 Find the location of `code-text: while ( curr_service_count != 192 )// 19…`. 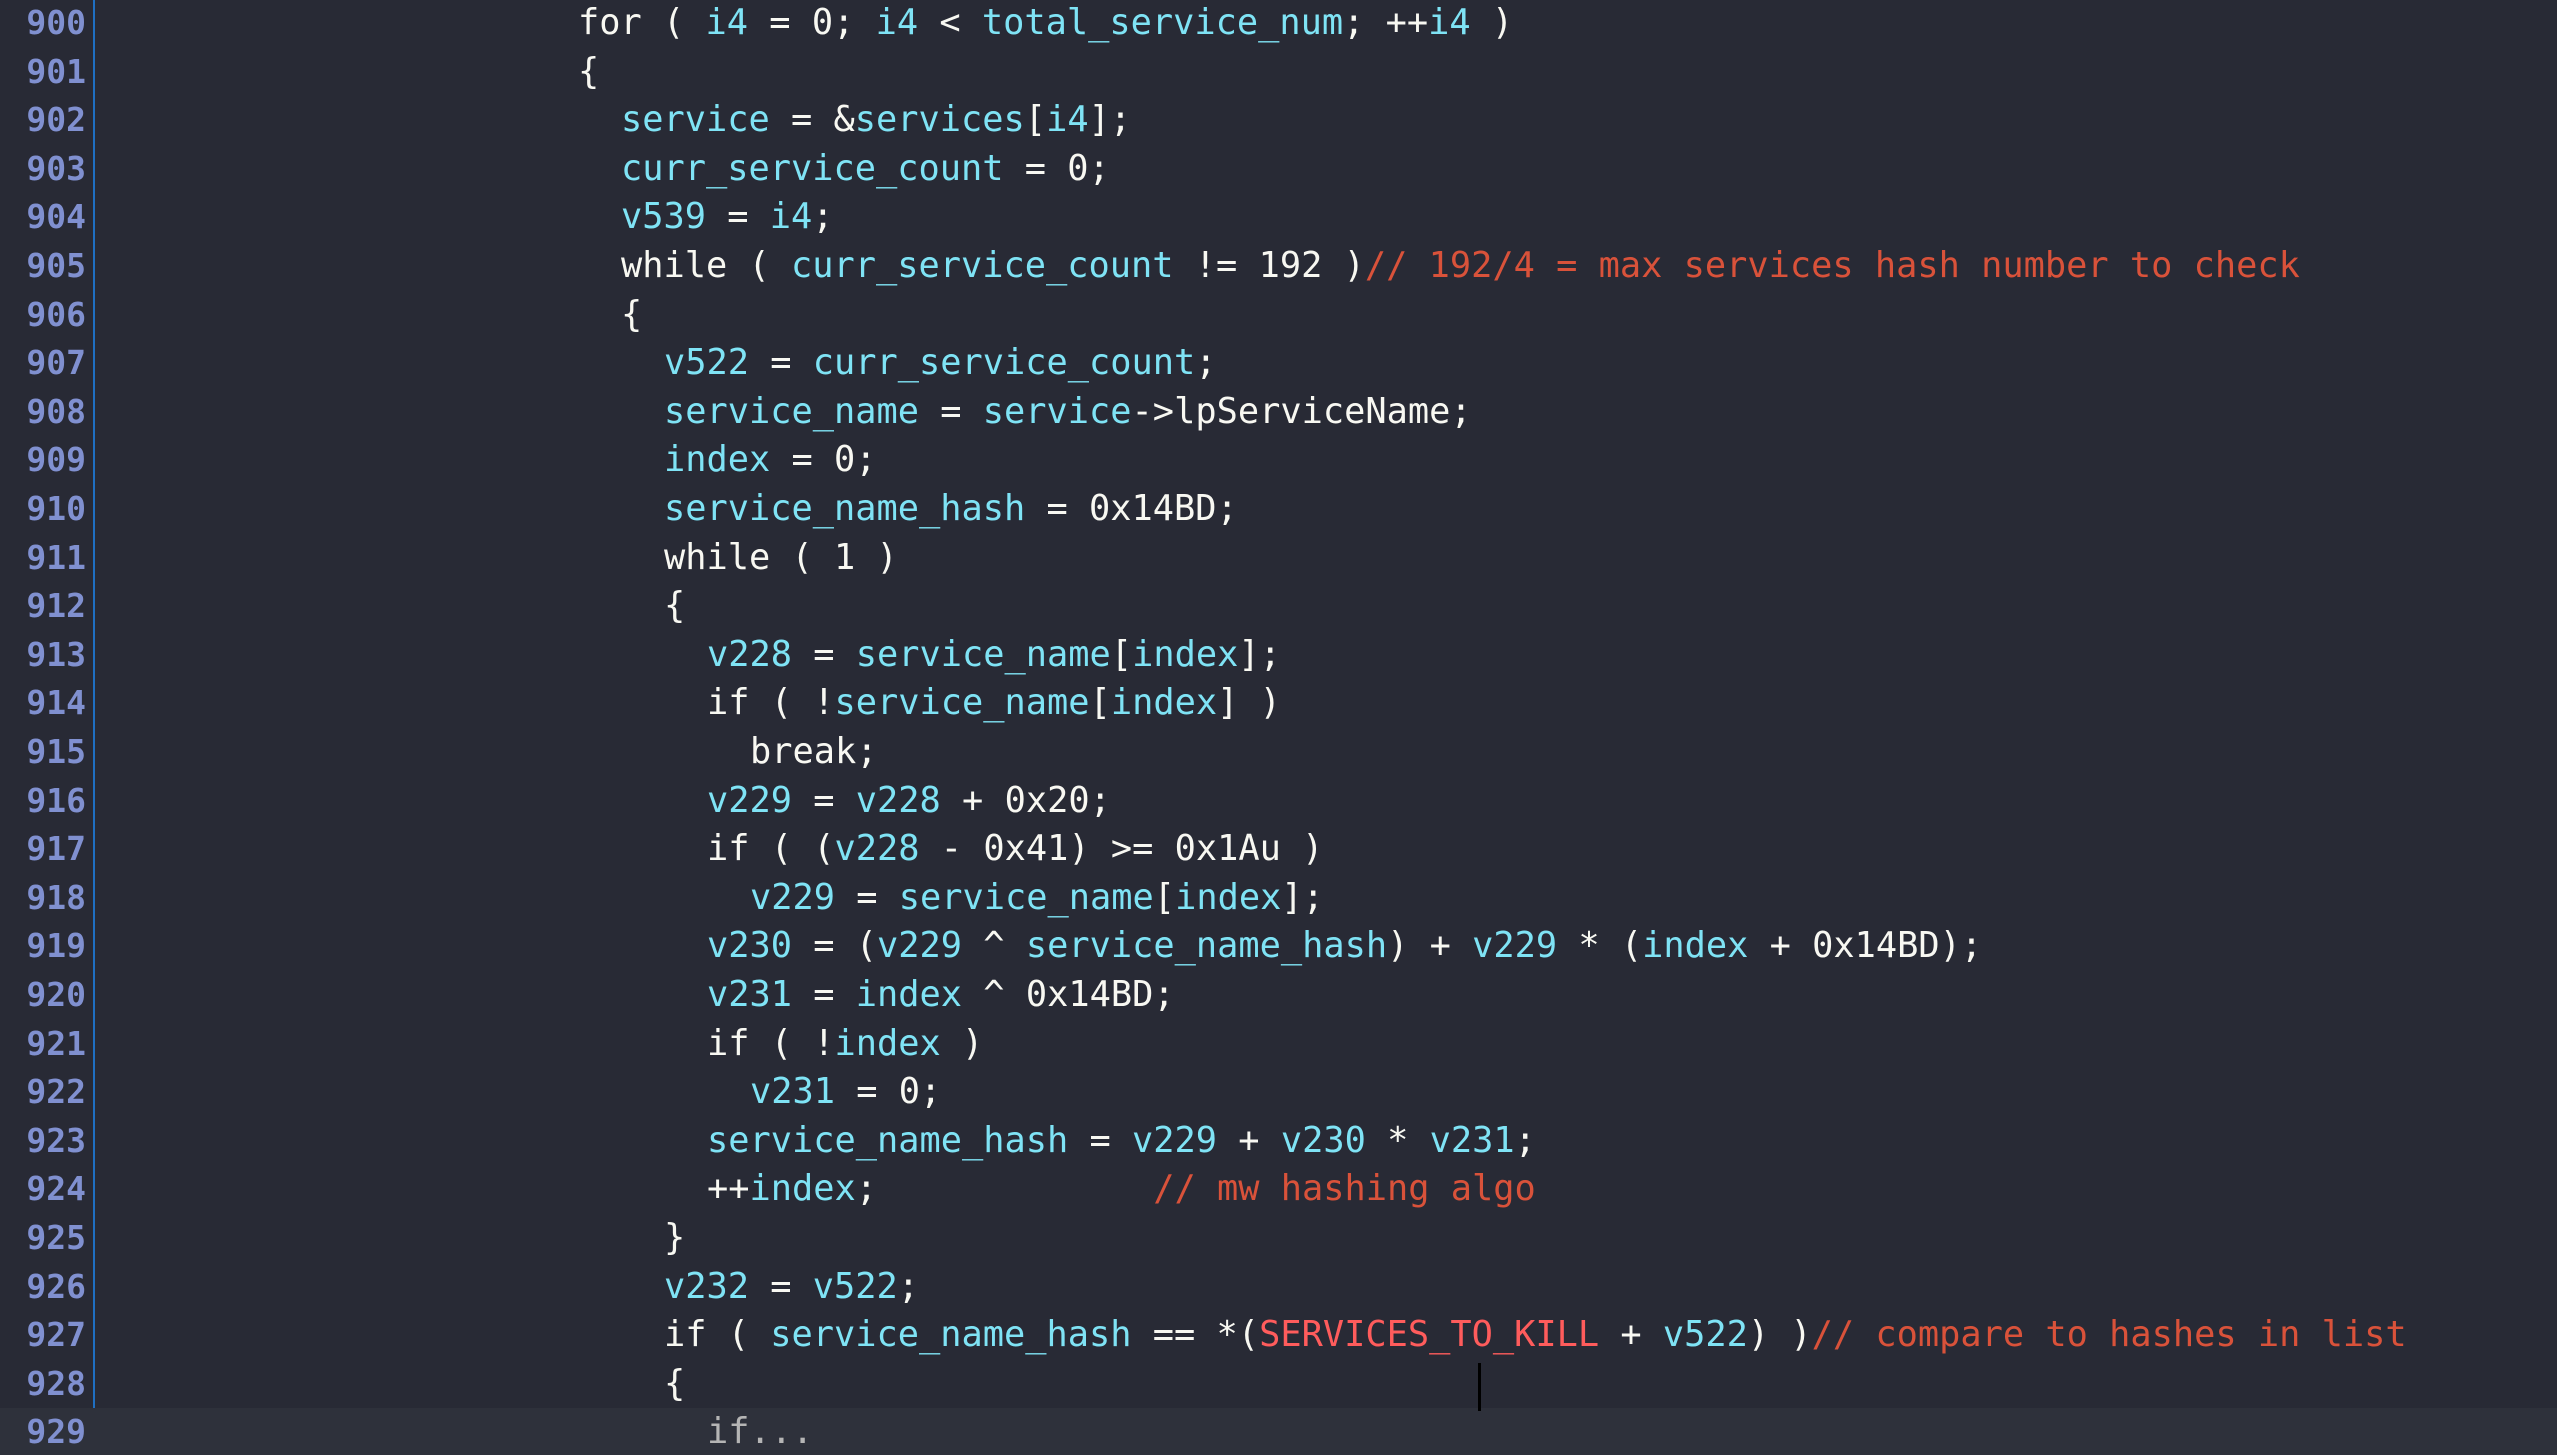

code-text: while ( curr_service_count != 192 )// 19… is located at coordinates (1460, 265).